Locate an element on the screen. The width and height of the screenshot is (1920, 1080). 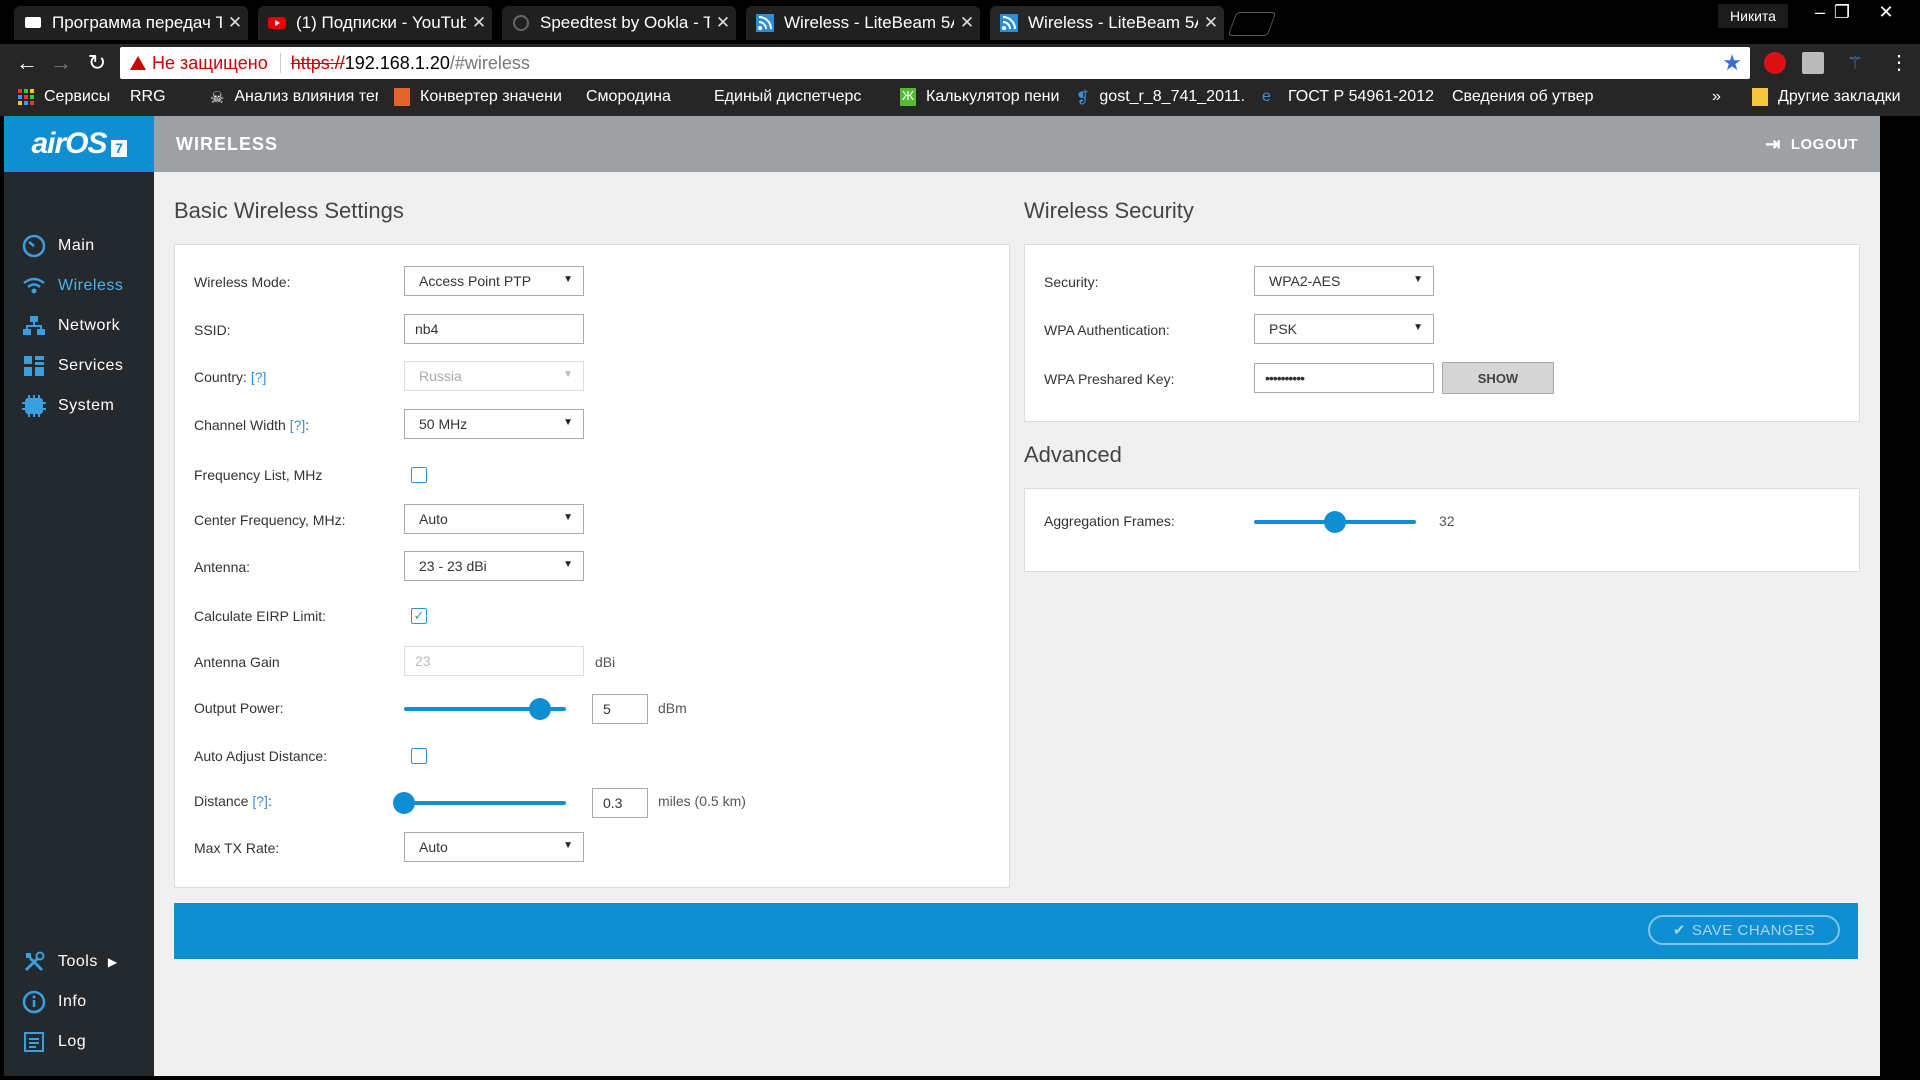
distance-slider is located at coordinates (479, 803).